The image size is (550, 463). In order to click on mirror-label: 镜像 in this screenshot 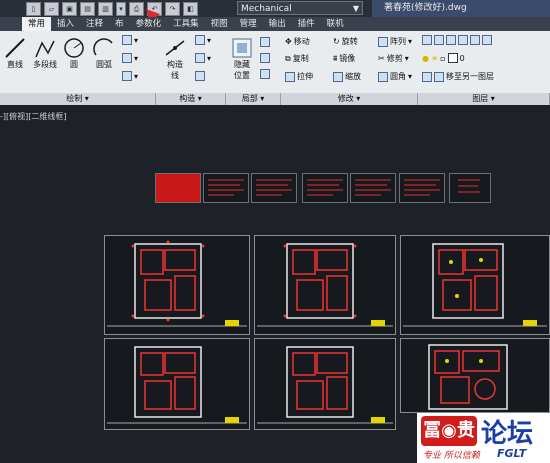, I will do `click(347, 58)`.